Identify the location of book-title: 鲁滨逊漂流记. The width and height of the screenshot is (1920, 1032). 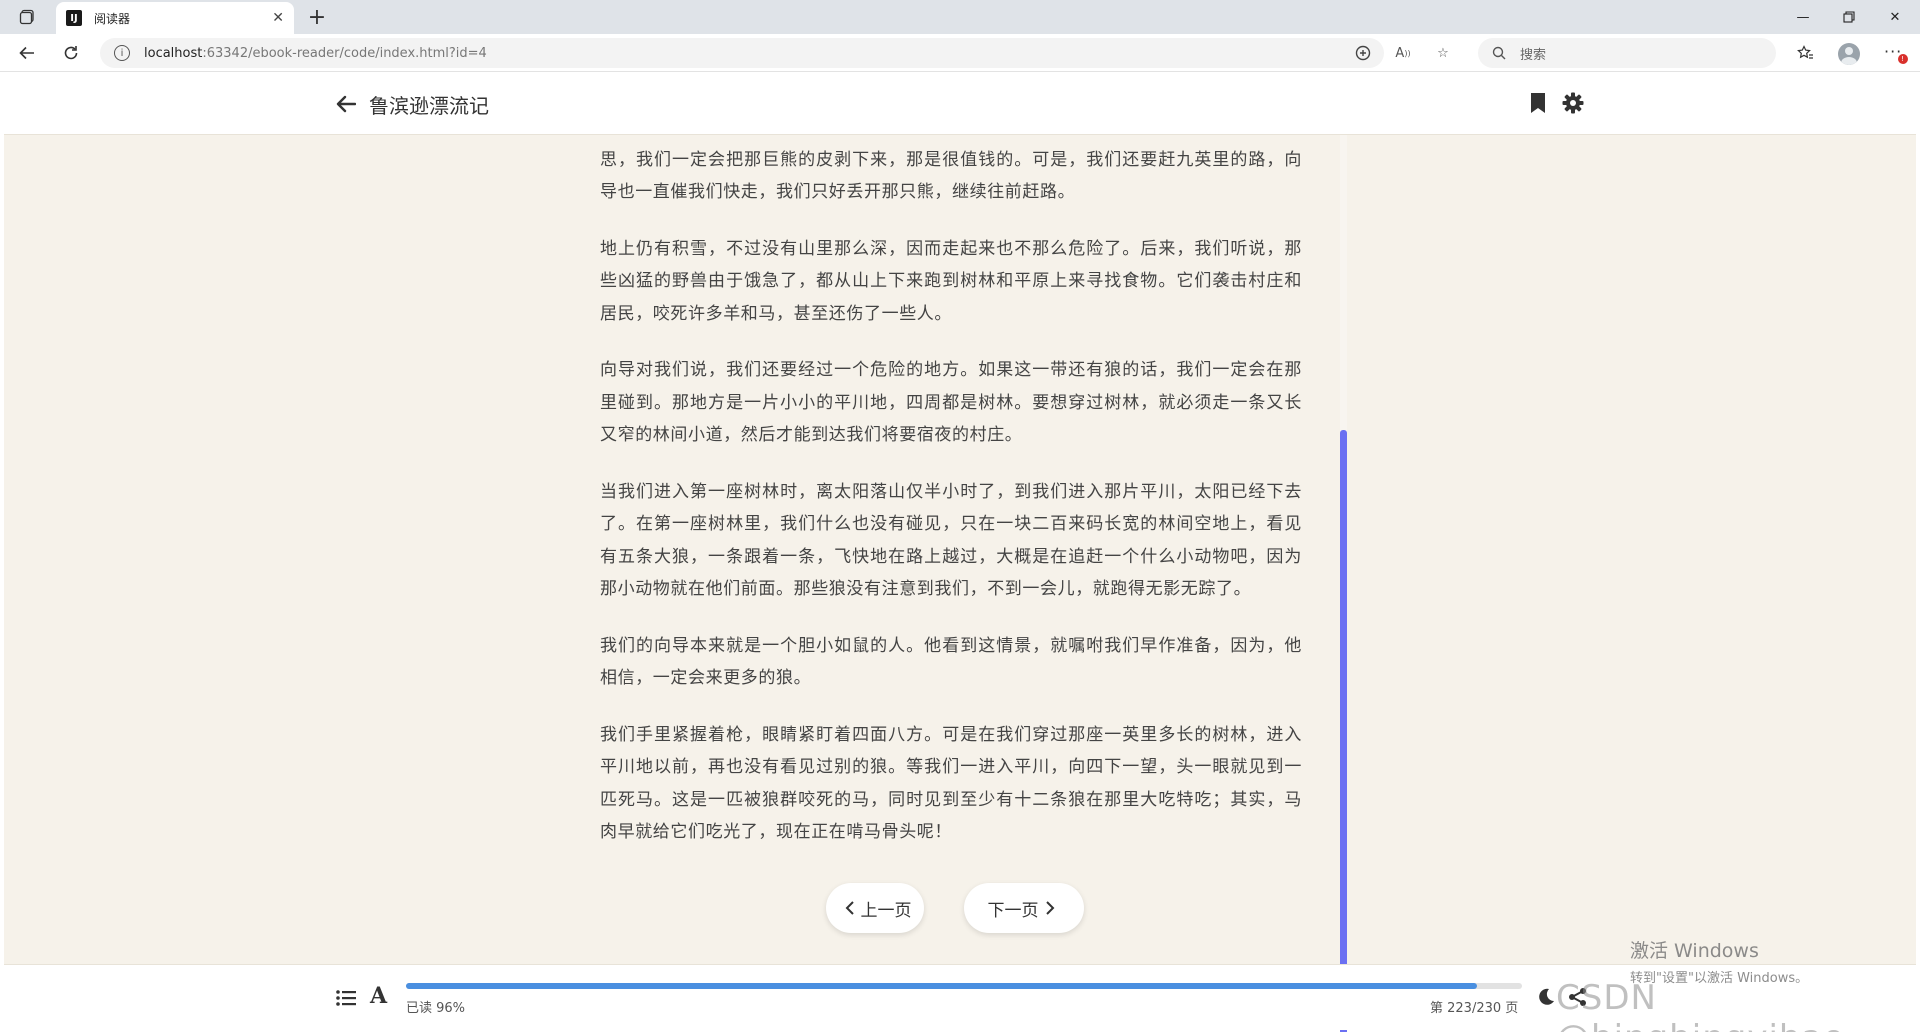
(429, 106).